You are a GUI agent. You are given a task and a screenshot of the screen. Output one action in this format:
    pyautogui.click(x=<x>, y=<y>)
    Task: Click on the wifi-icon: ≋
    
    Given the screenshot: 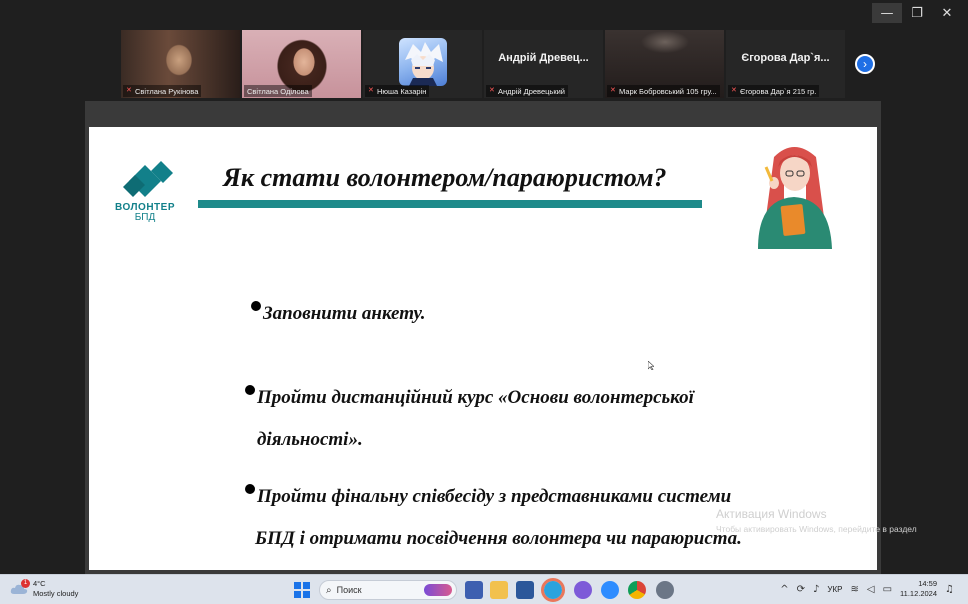 What is the action you would take?
    pyautogui.click(x=855, y=589)
    